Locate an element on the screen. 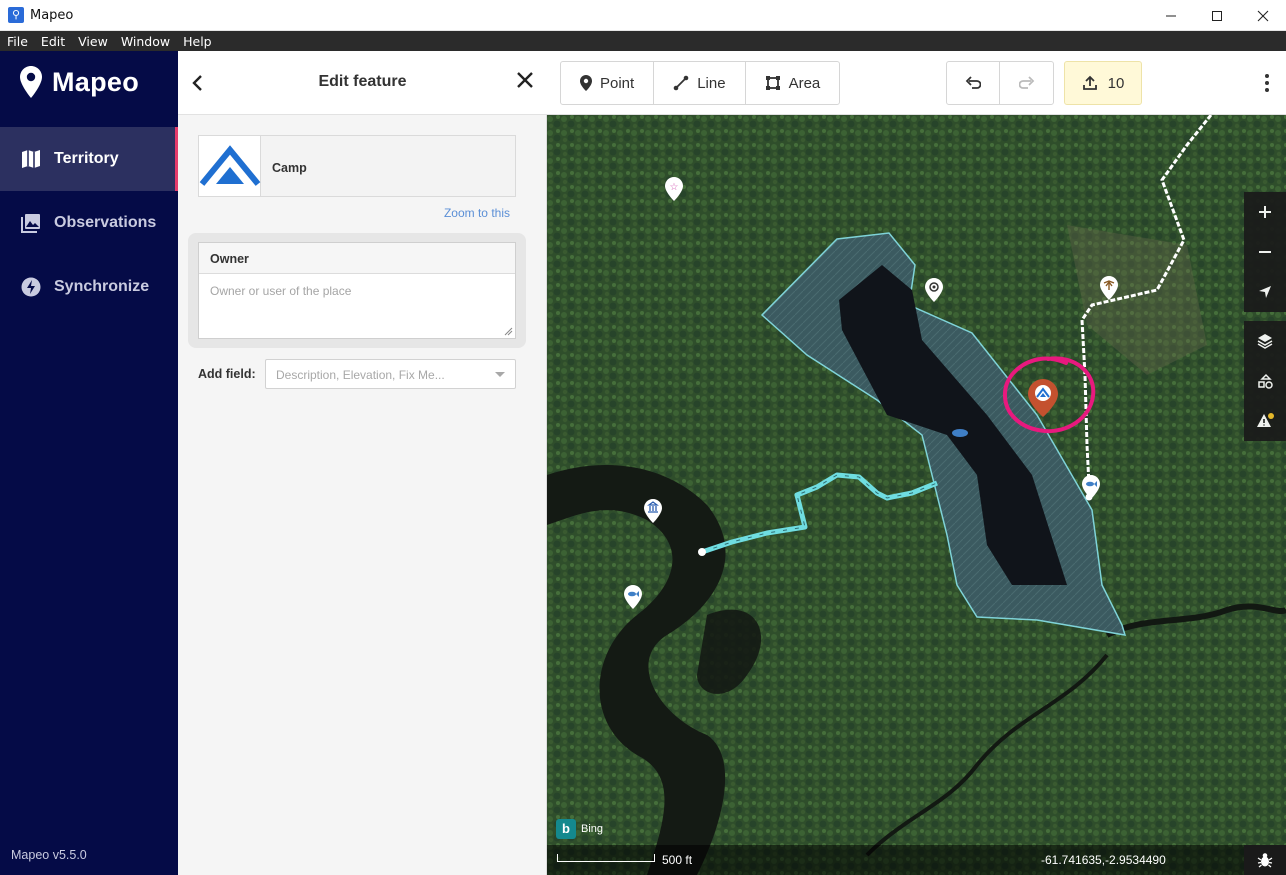  area-label: Area is located at coordinates (804, 83).